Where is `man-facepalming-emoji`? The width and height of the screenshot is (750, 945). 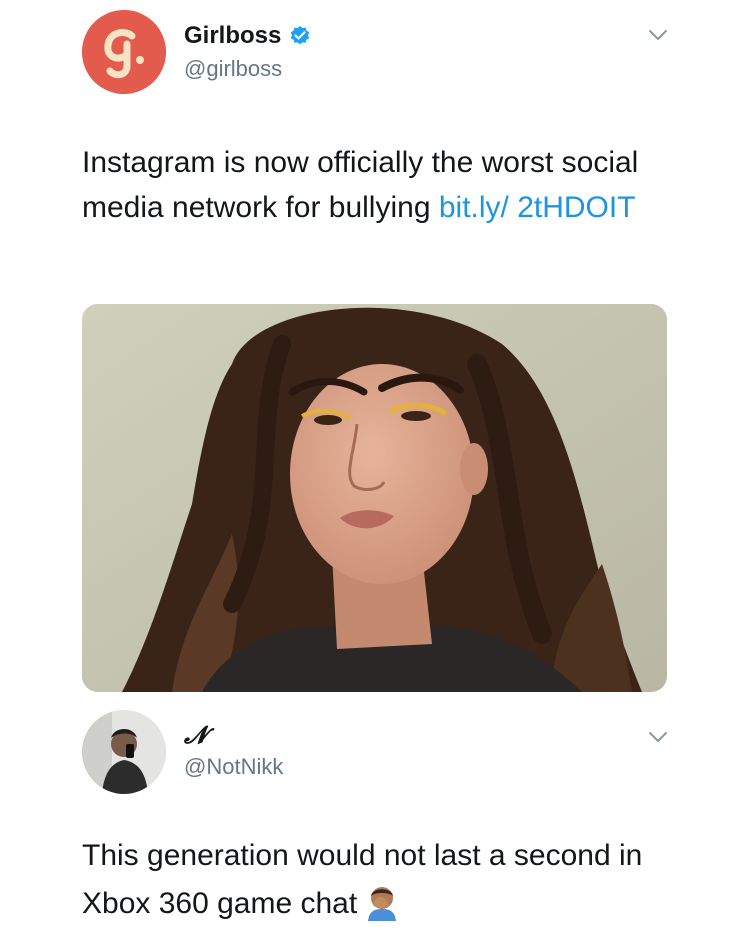 man-facepalming-emoji is located at coordinates (382, 904).